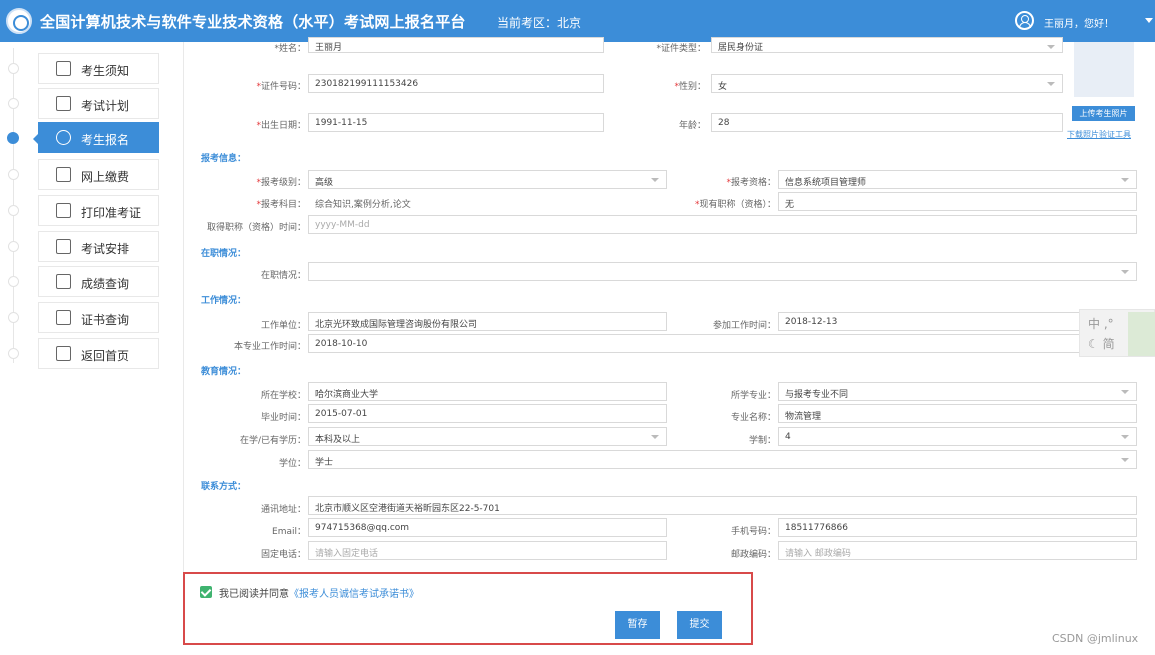  I want to click on start-label: 参加工作时间：, so click(744, 326).